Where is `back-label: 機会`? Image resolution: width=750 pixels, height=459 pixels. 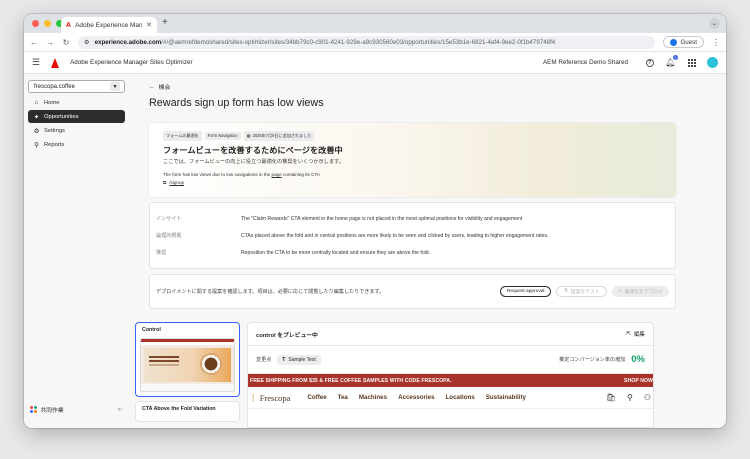 back-label: 機会 is located at coordinates (164, 88).